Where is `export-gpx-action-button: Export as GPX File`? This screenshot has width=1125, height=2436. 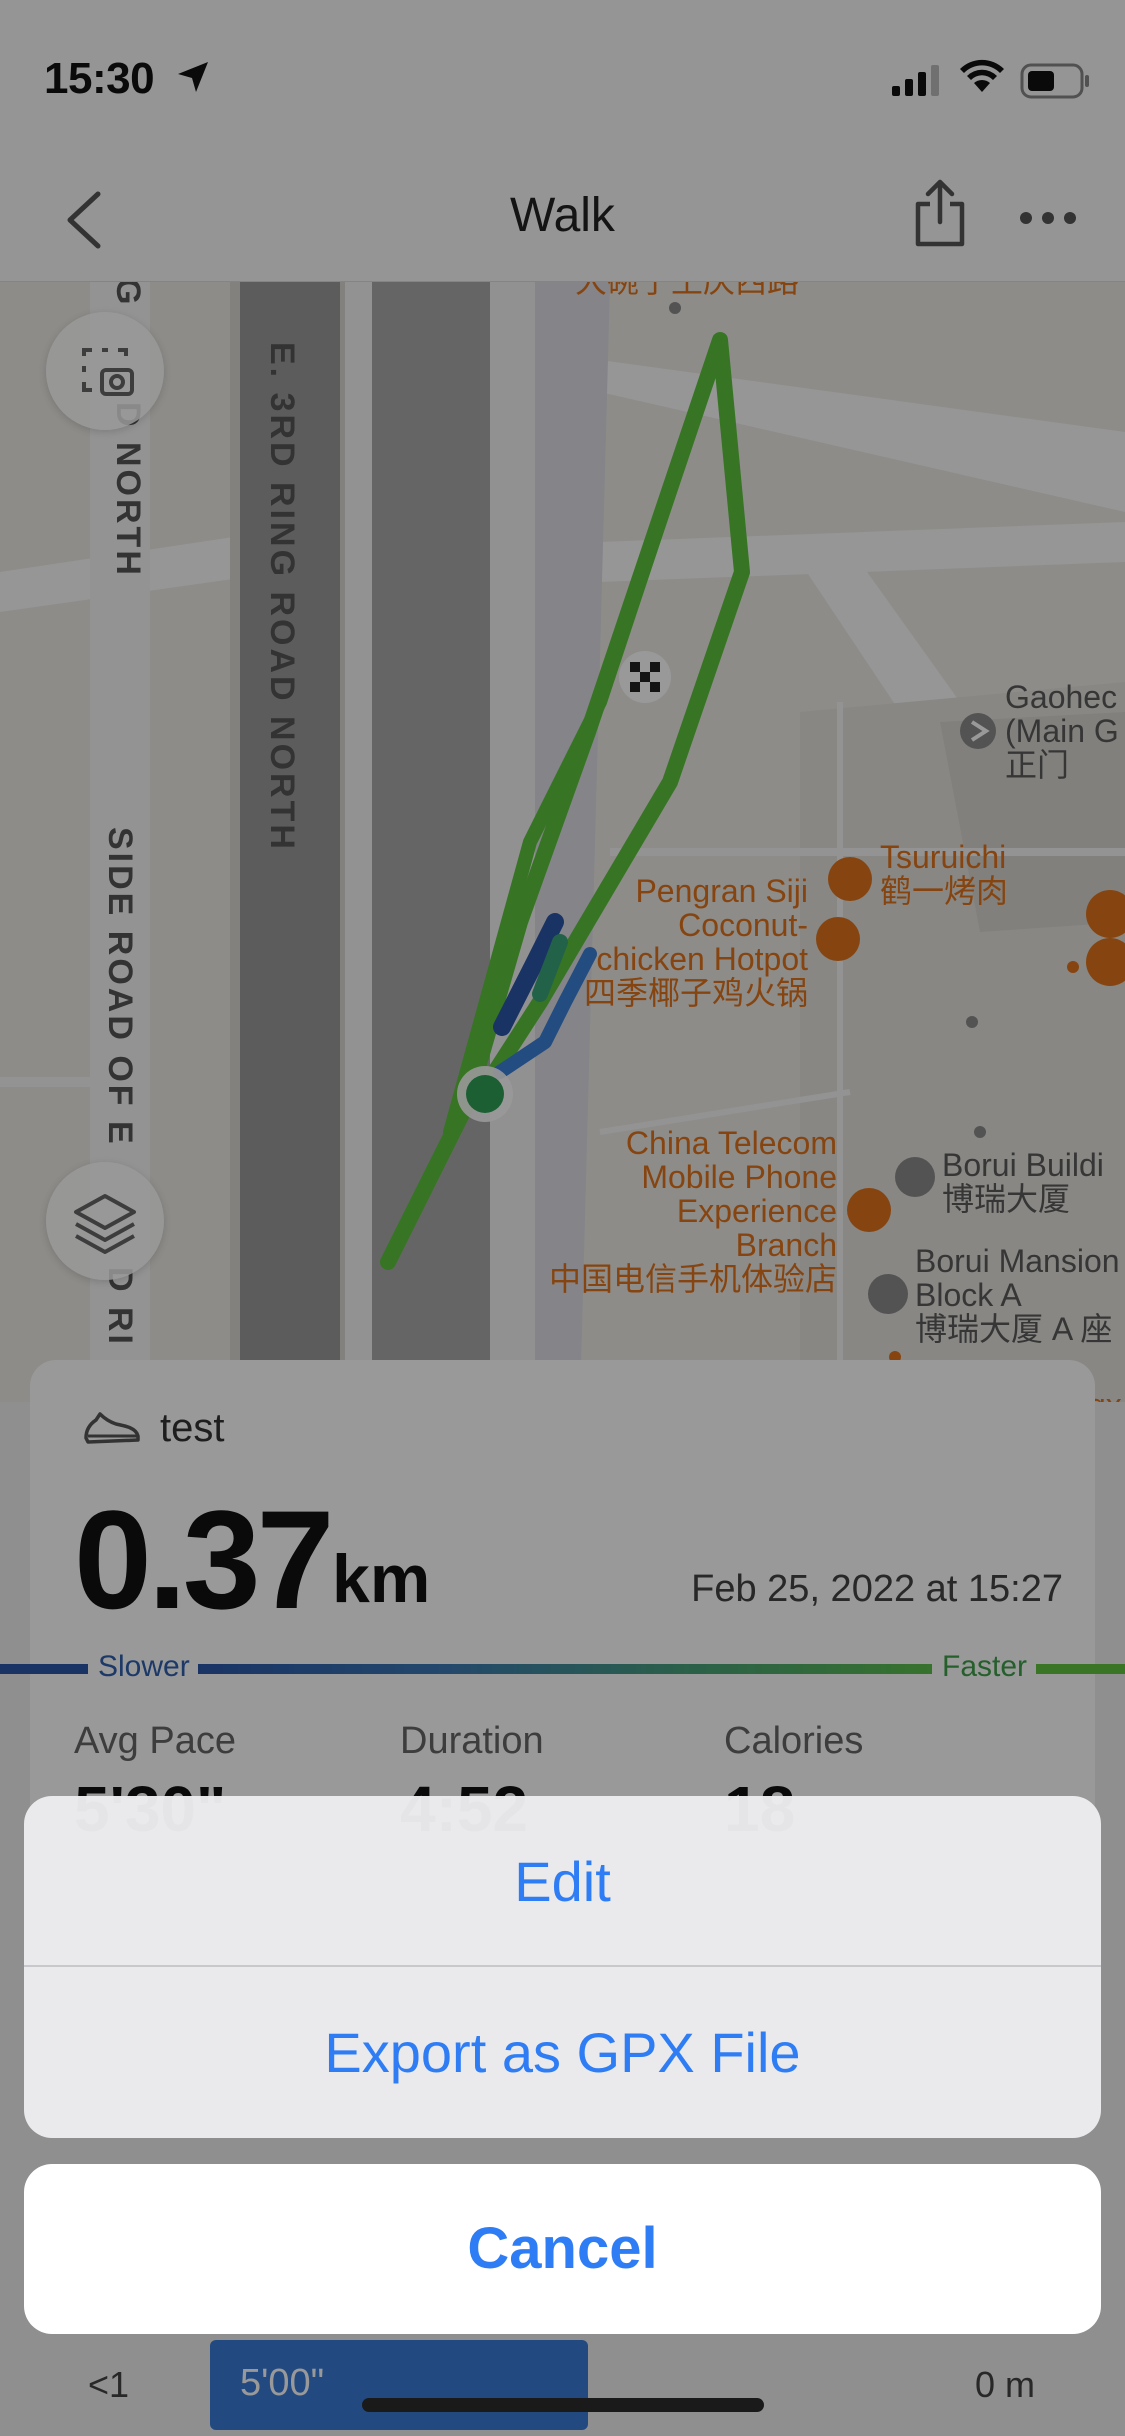
export-gpx-action-button: Export as GPX File is located at coordinates (562, 2052).